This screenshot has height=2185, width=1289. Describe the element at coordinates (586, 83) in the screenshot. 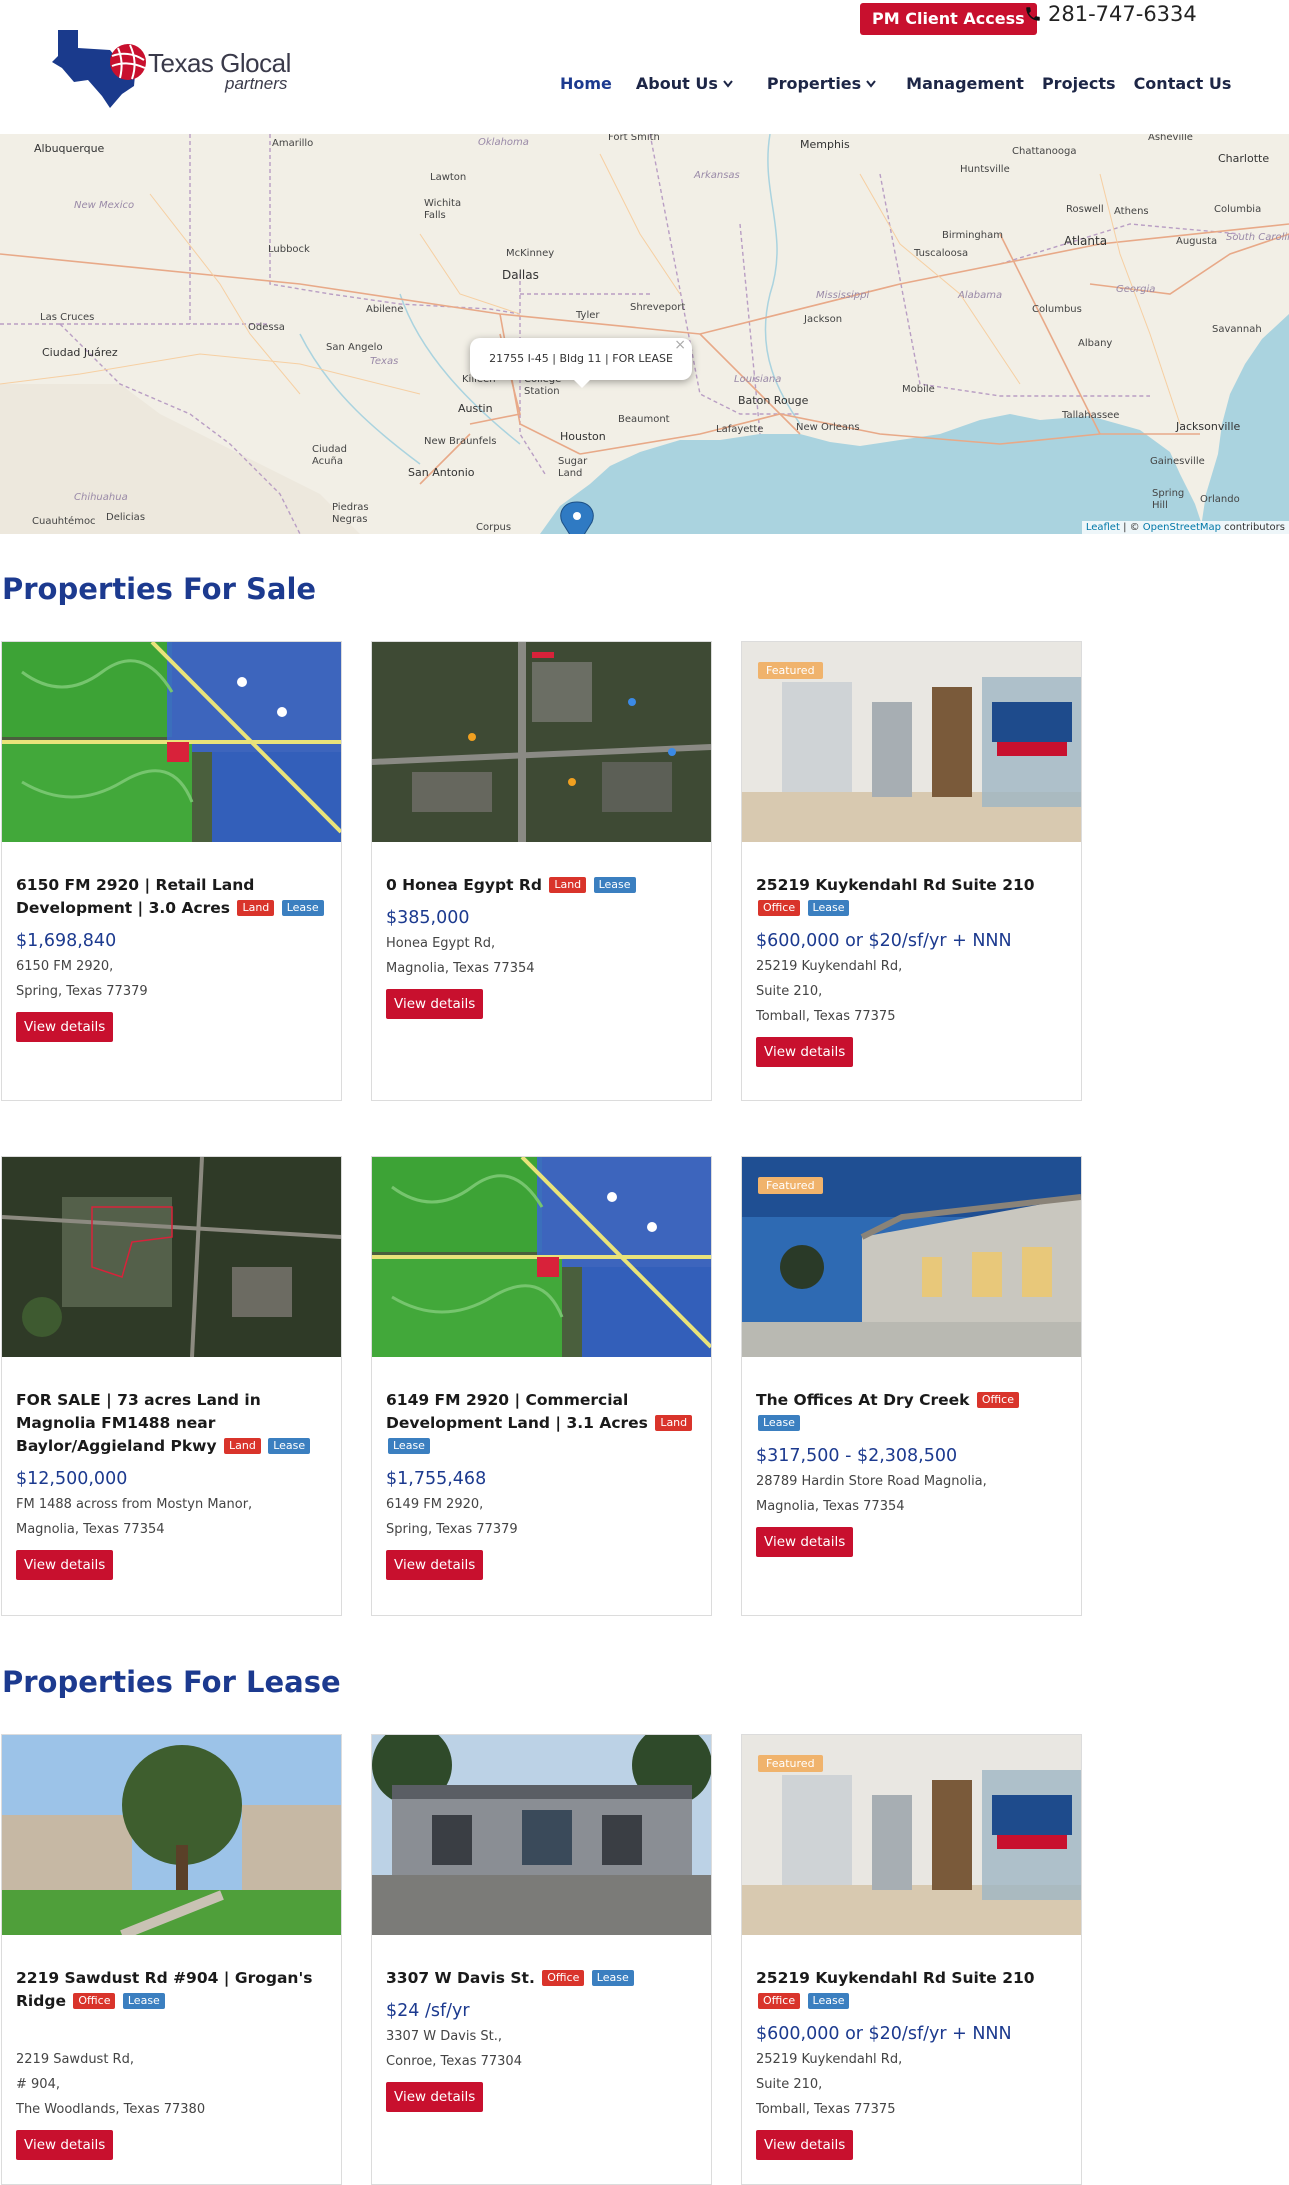

I see `nav-home: Home` at that location.